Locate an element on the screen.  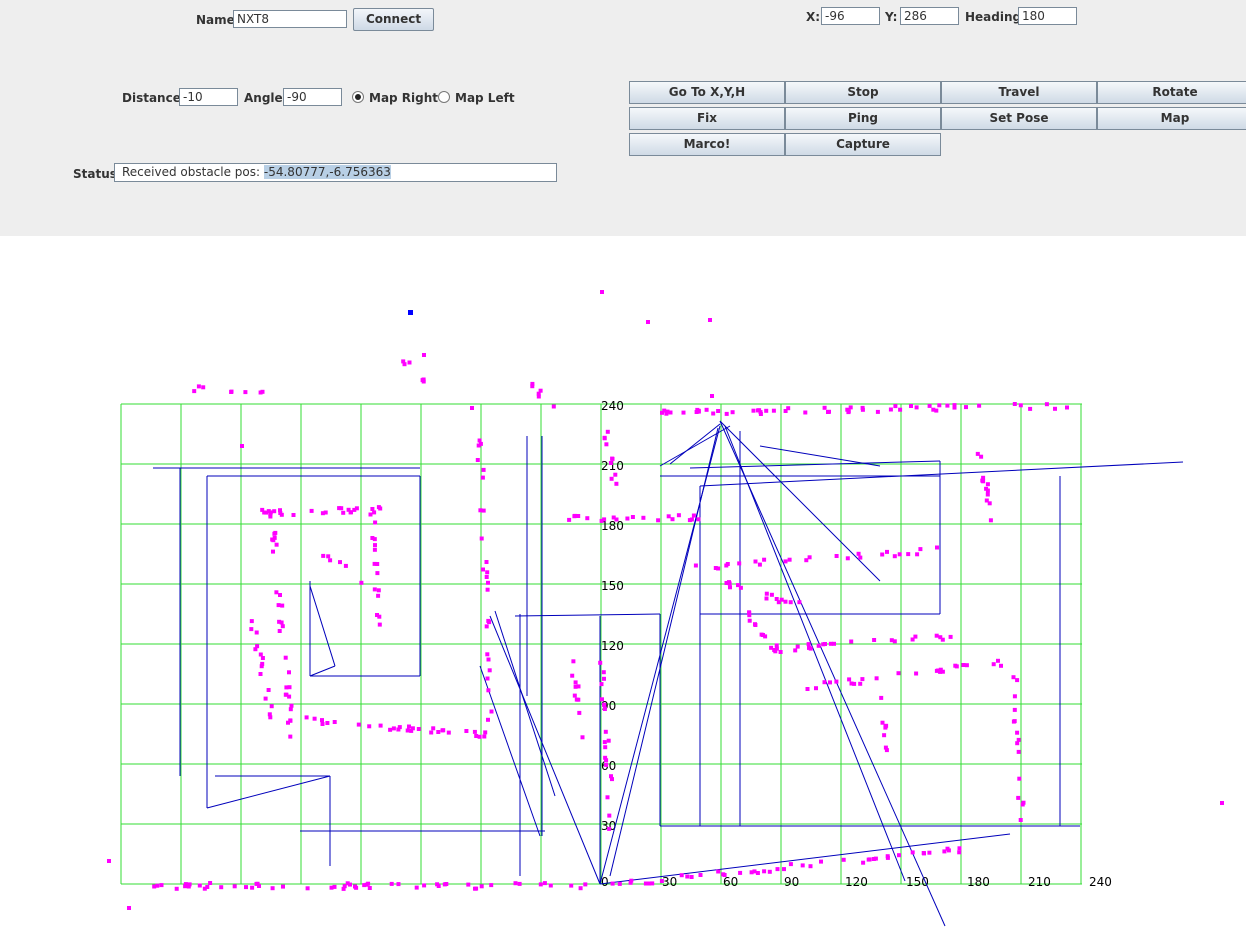
x-field is located at coordinates (850, 16).